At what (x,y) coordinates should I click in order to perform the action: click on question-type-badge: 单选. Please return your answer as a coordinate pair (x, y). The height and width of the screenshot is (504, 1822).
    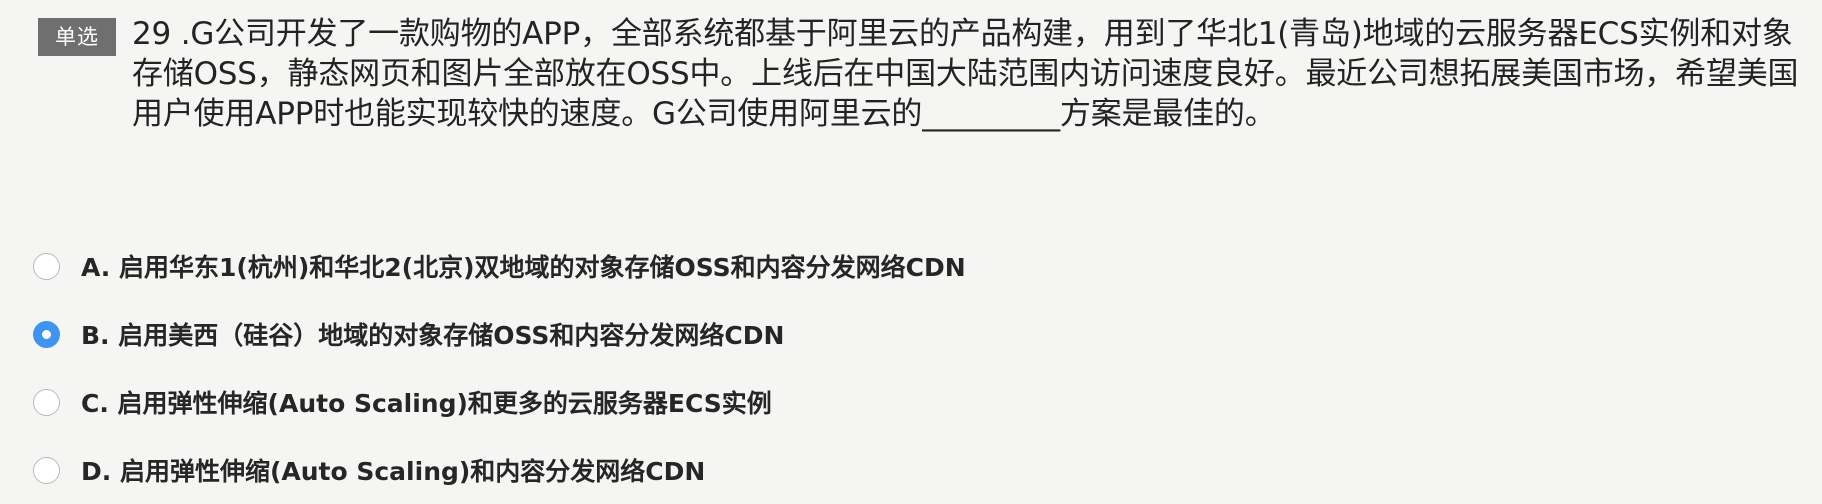
    Looking at the image, I should click on (77, 37).